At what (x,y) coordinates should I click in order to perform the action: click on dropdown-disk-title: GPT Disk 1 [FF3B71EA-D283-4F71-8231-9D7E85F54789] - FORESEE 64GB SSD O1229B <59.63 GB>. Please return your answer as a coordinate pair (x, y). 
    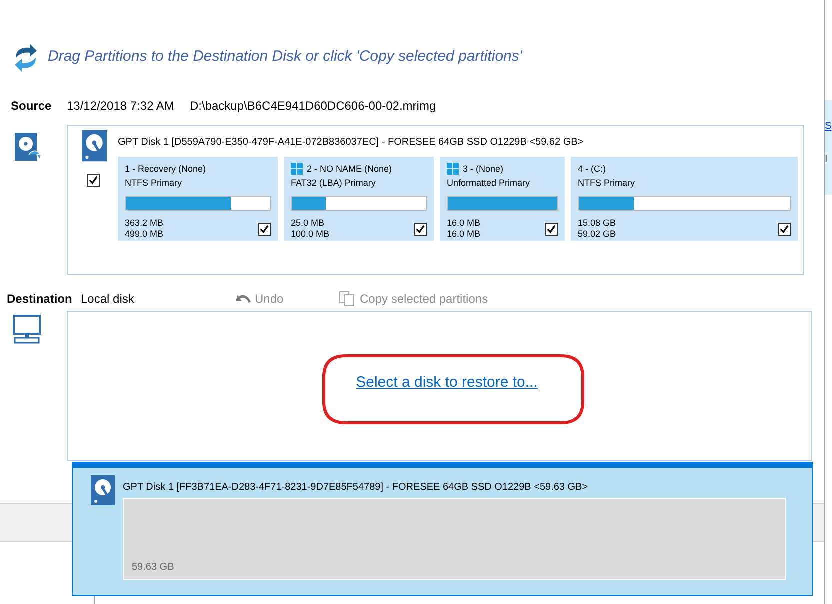
    Looking at the image, I should click on (356, 488).